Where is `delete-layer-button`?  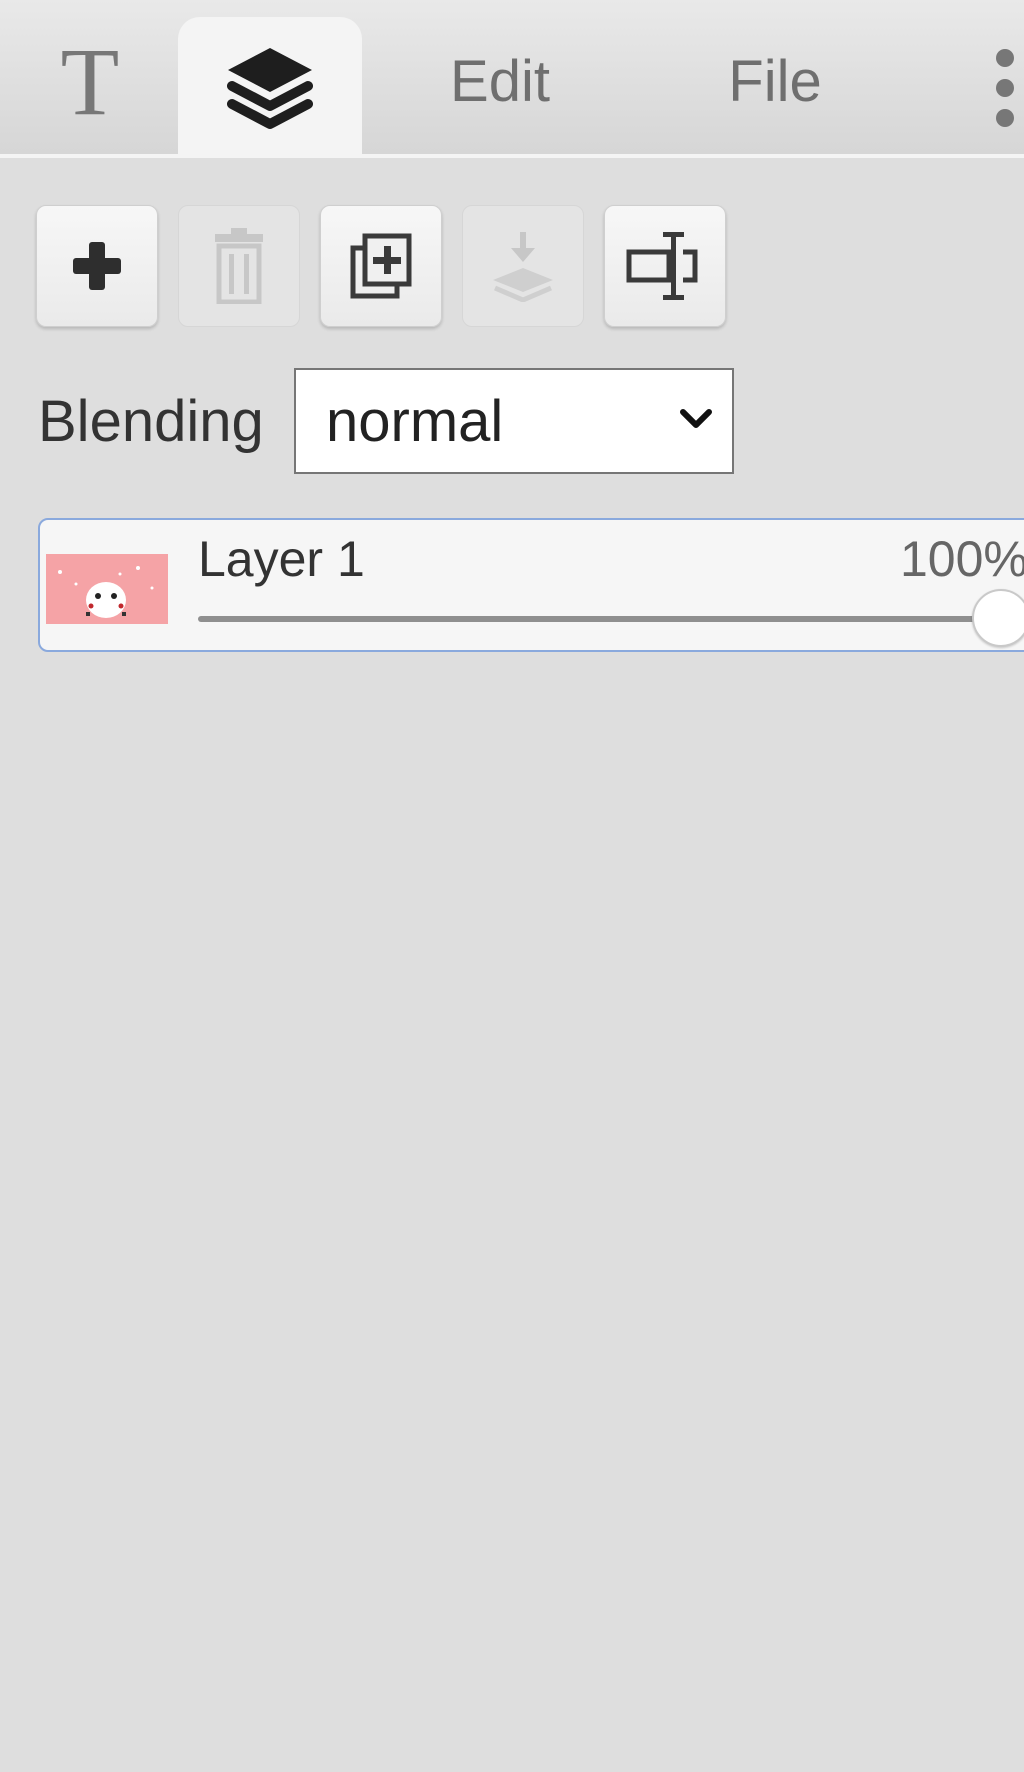 delete-layer-button is located at coordinates (239, 266).